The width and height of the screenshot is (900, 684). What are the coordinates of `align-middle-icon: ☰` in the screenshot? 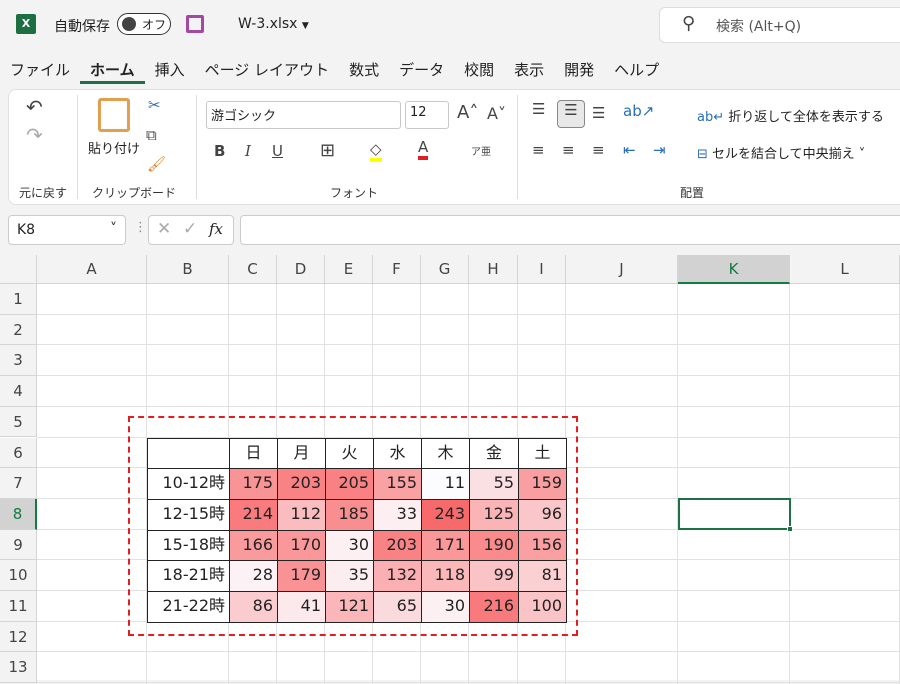 It's located at (571, 114).